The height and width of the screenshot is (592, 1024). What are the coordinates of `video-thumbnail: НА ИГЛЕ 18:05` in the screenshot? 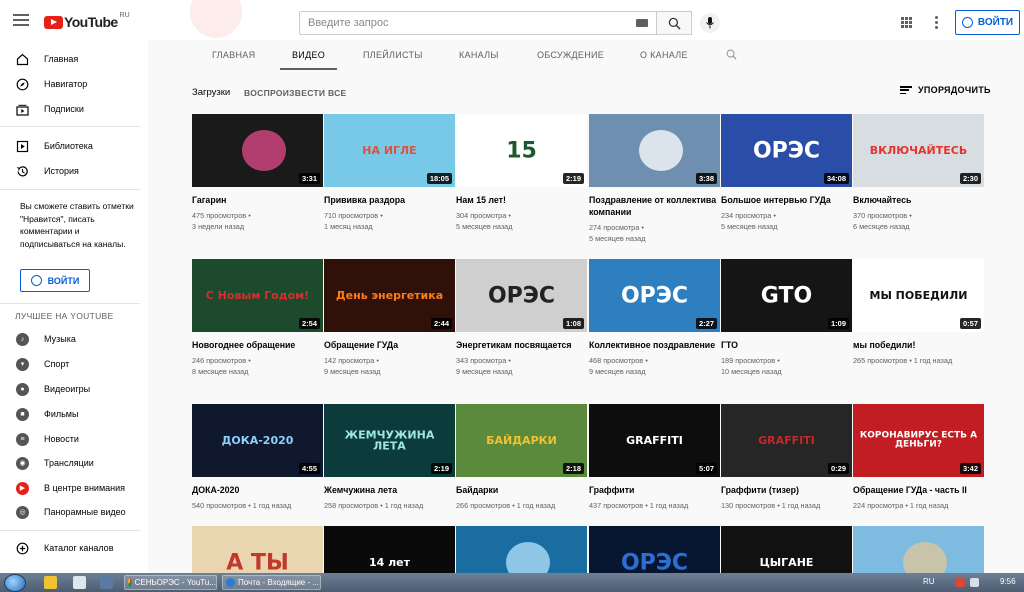 It's located at (389, 150).